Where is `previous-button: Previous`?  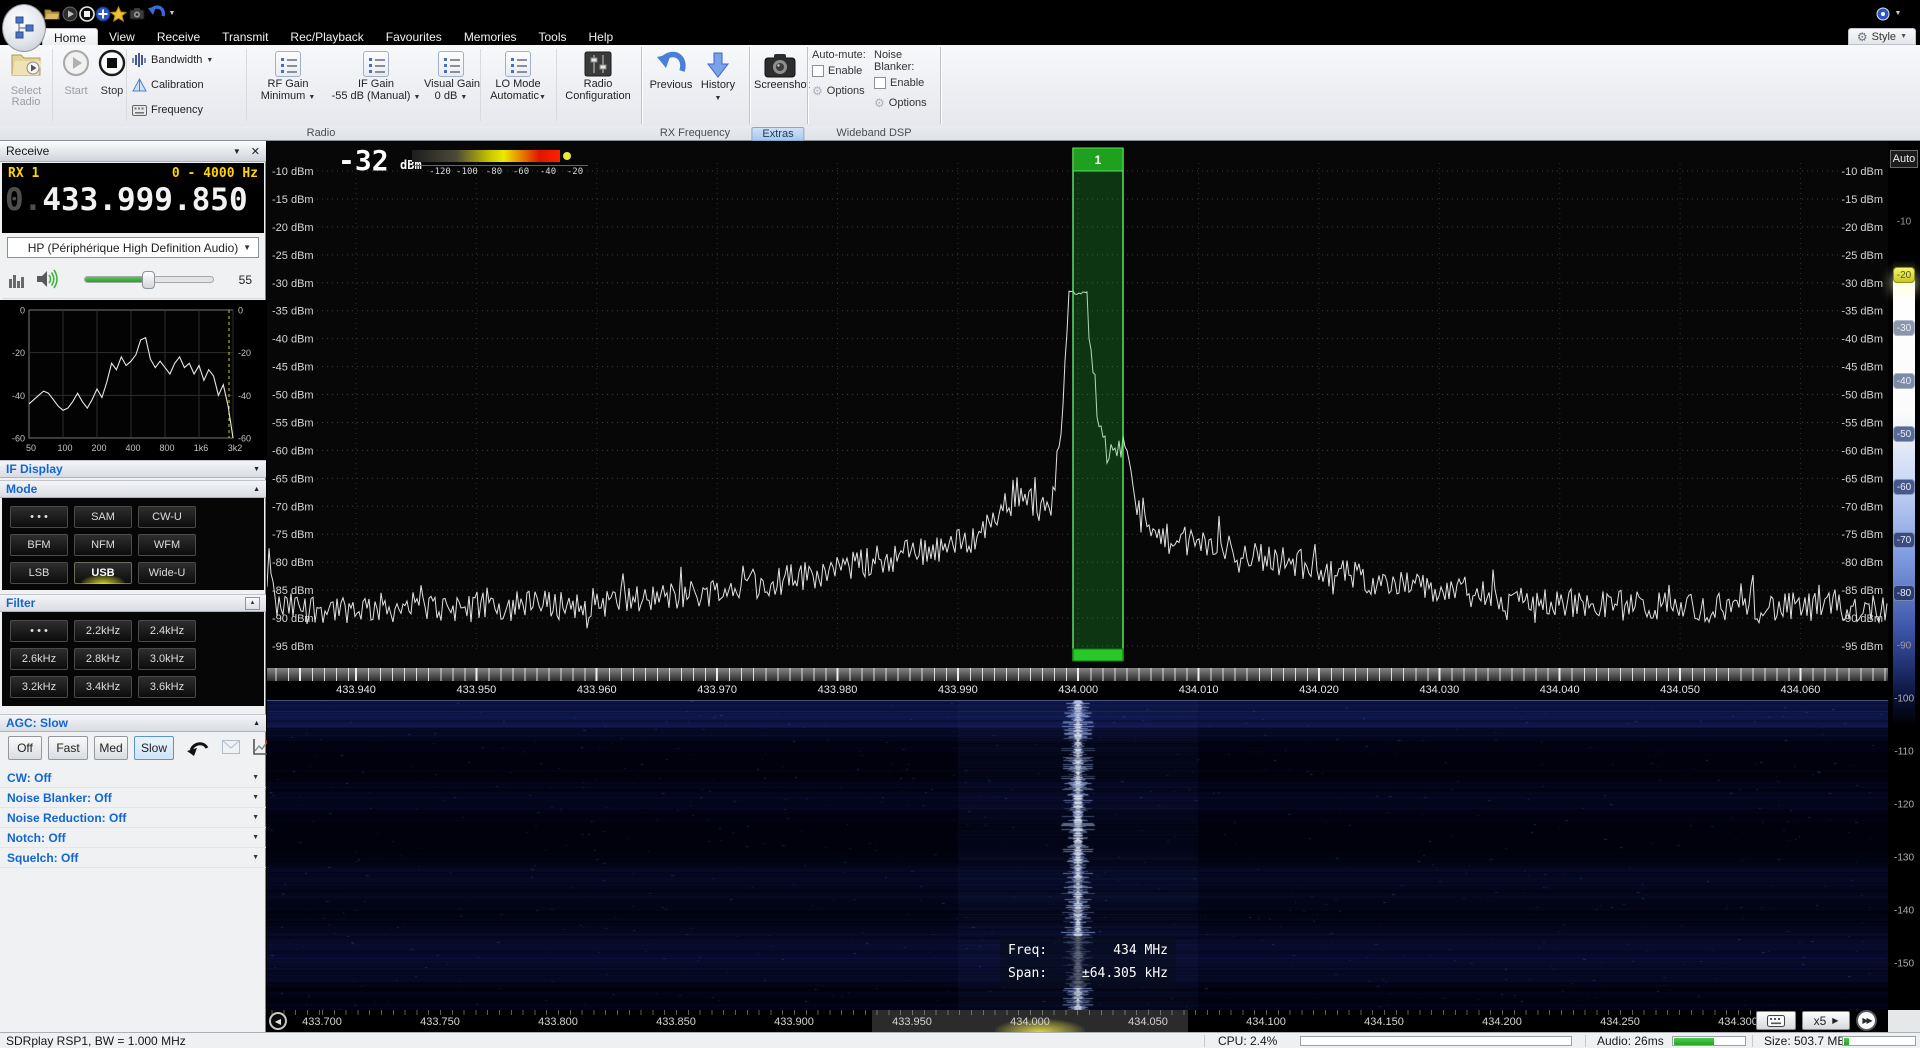 previous-button: Previous is located at coordinates (671, 70).